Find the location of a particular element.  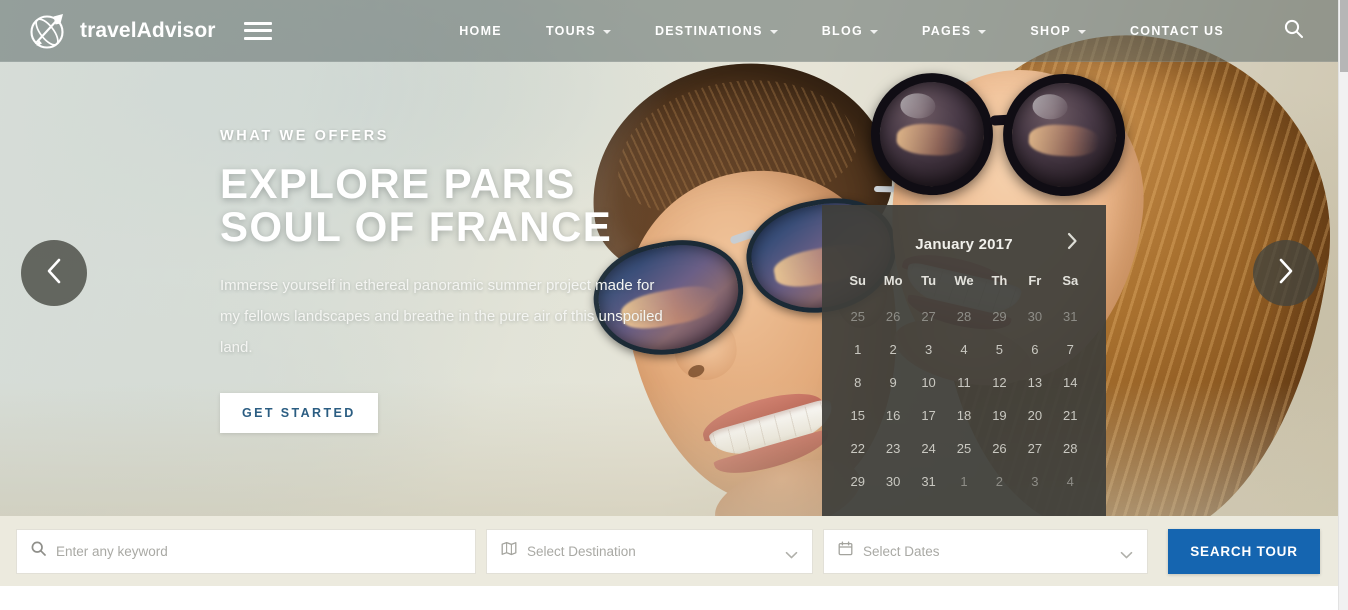

calendar-day: 13 is located at coordinates (1034, 382).